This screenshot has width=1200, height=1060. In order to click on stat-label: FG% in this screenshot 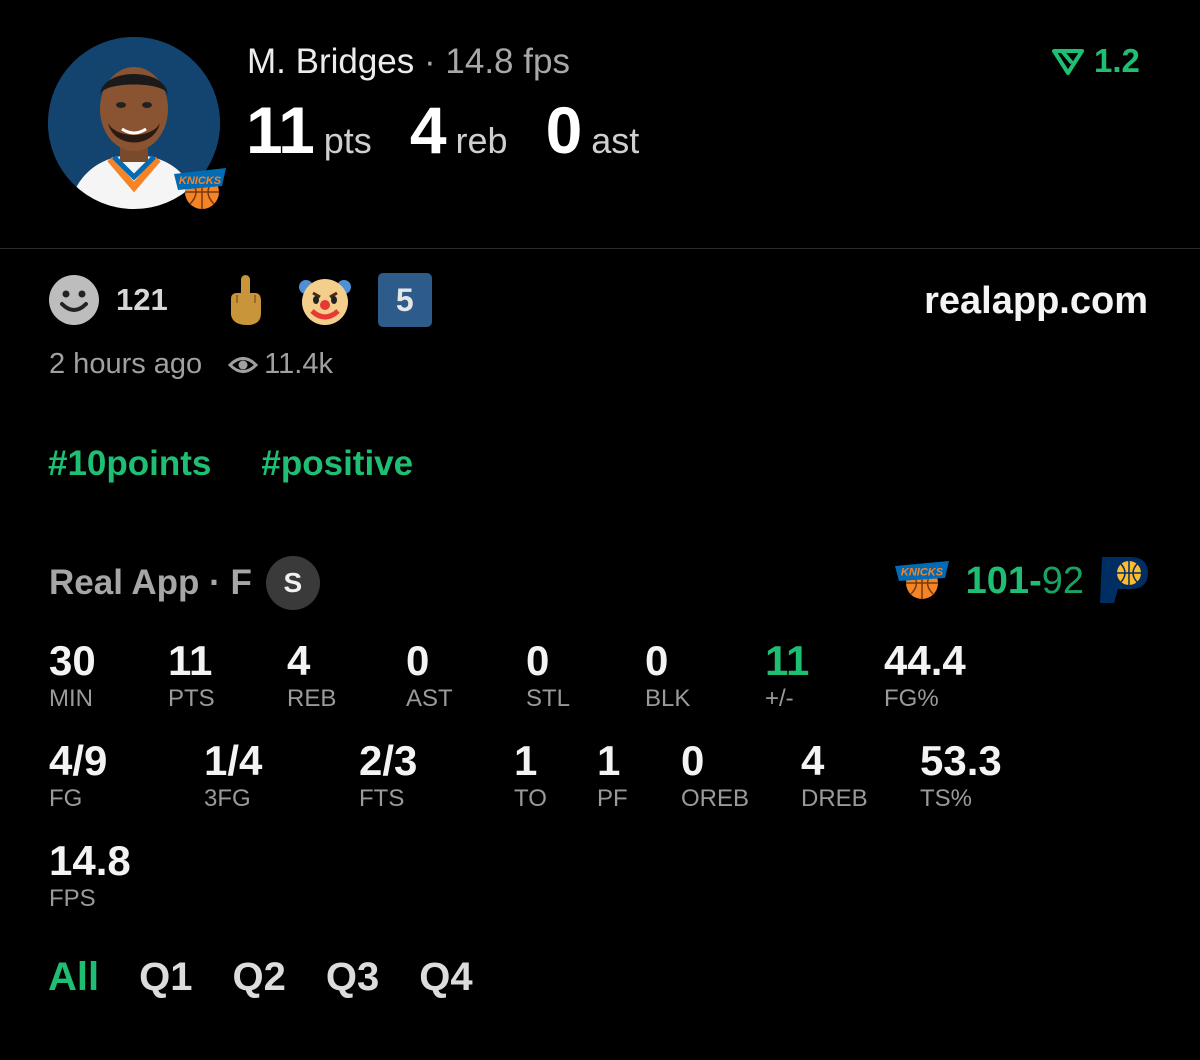, I will do `click(911, 698)`.